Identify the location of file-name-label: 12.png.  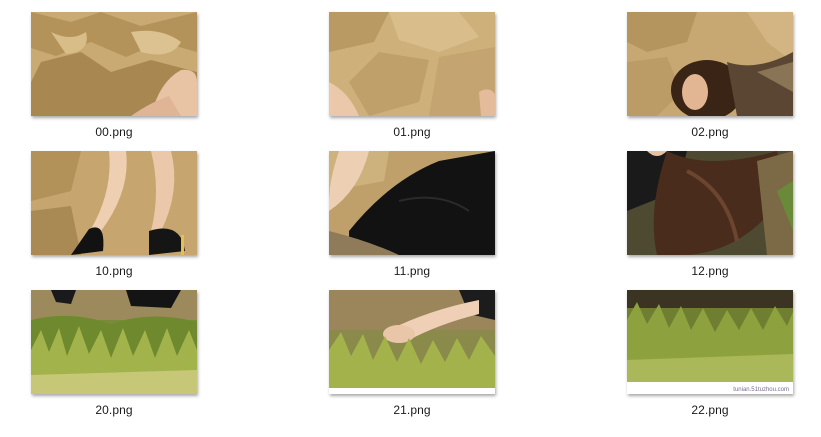
(710, 271).